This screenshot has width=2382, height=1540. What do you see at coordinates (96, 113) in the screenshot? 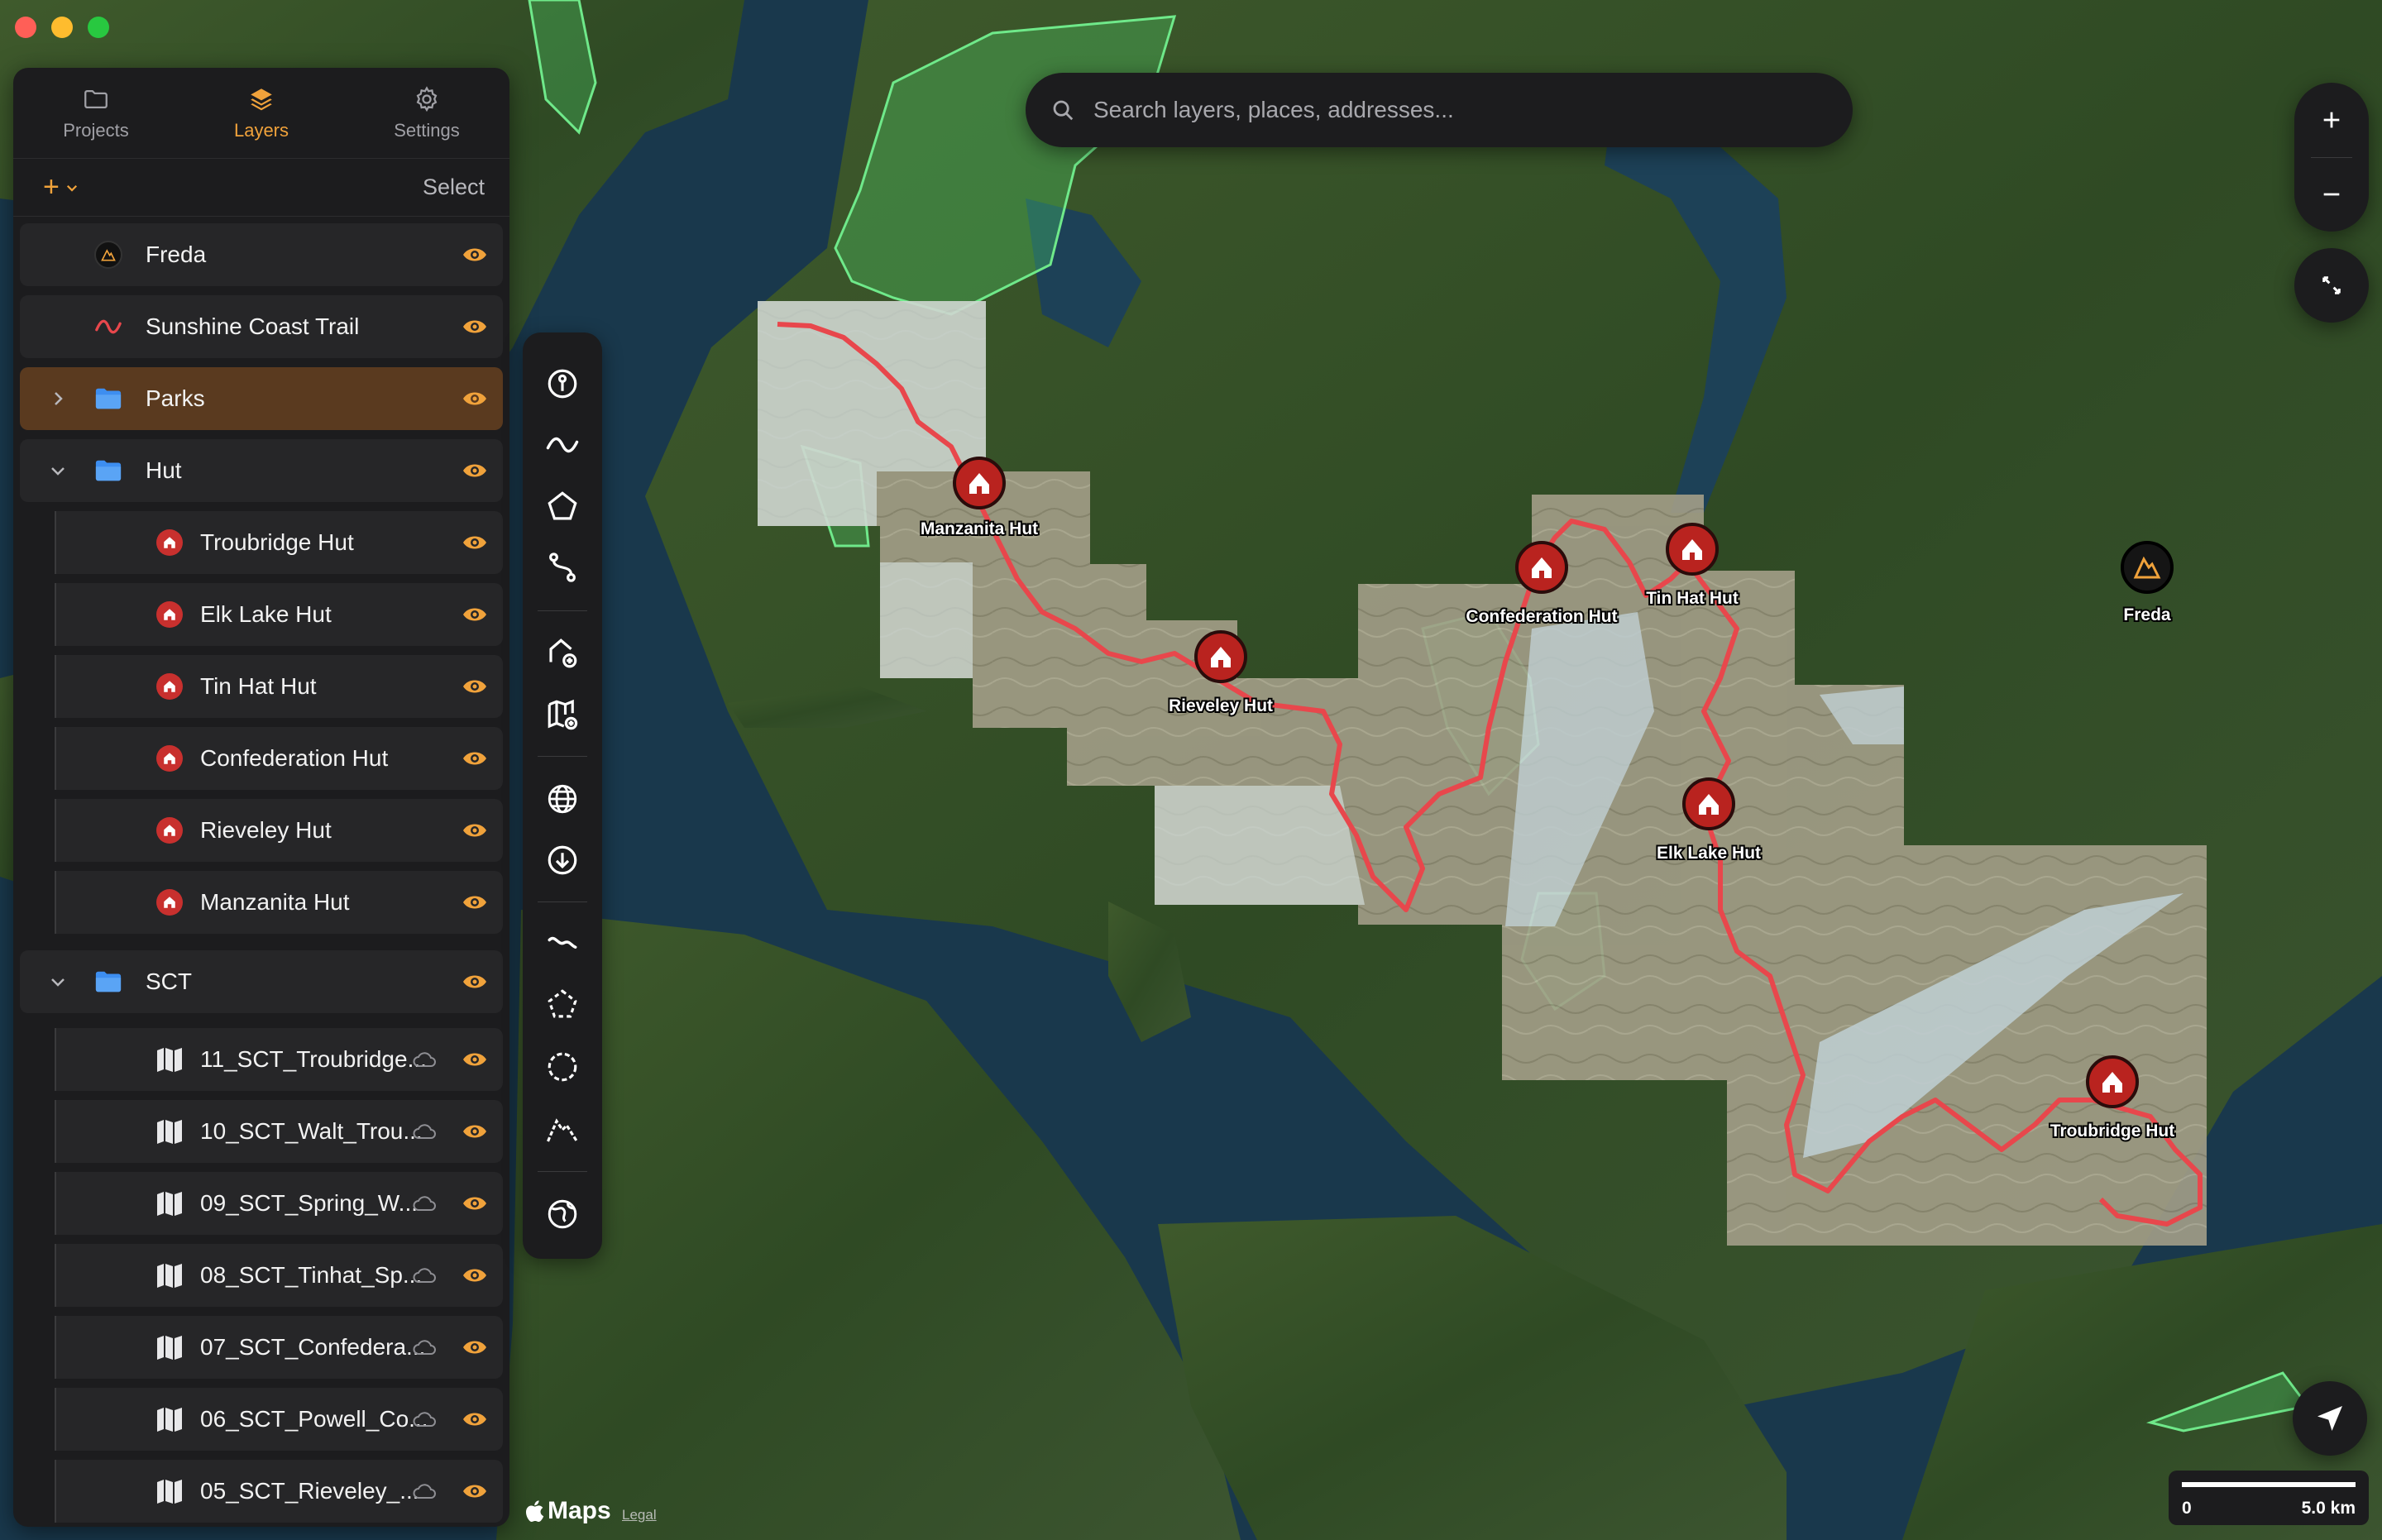
I see `tab-projects: Projects` at bounding box center [96, 113].